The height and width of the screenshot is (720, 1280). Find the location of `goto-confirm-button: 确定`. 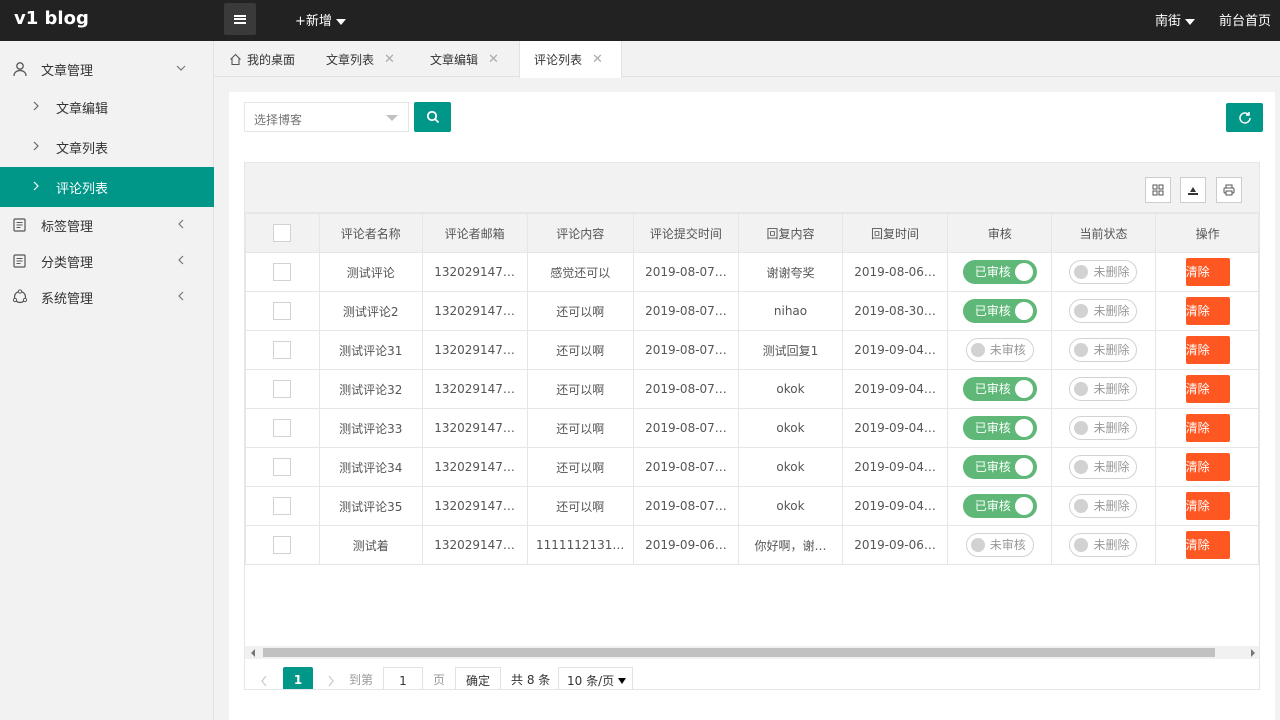

goto-confirm-button: 确定 is located at coordinates (478, 678).